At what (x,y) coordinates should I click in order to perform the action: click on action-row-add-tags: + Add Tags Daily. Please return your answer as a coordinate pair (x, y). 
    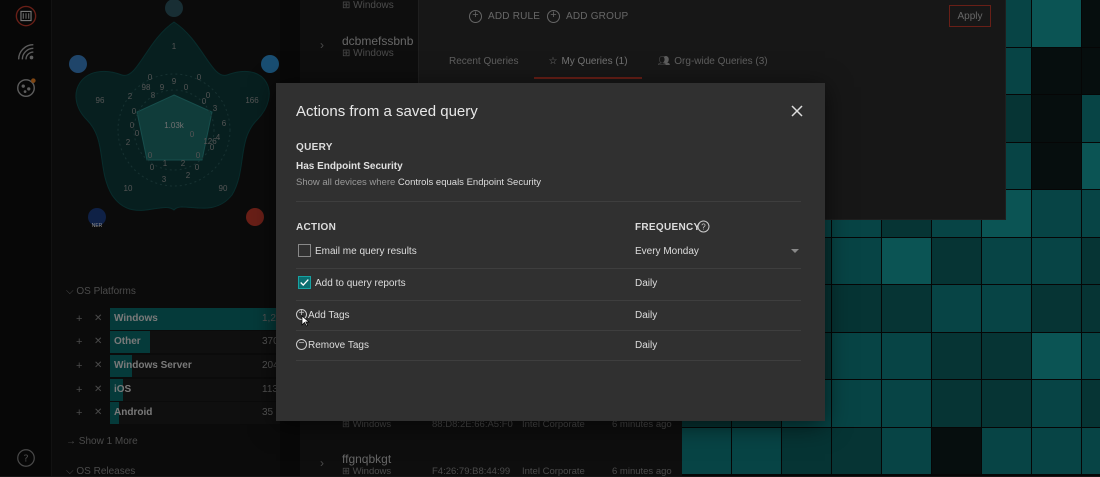
    Looking at the image, I should click on (548, 316).